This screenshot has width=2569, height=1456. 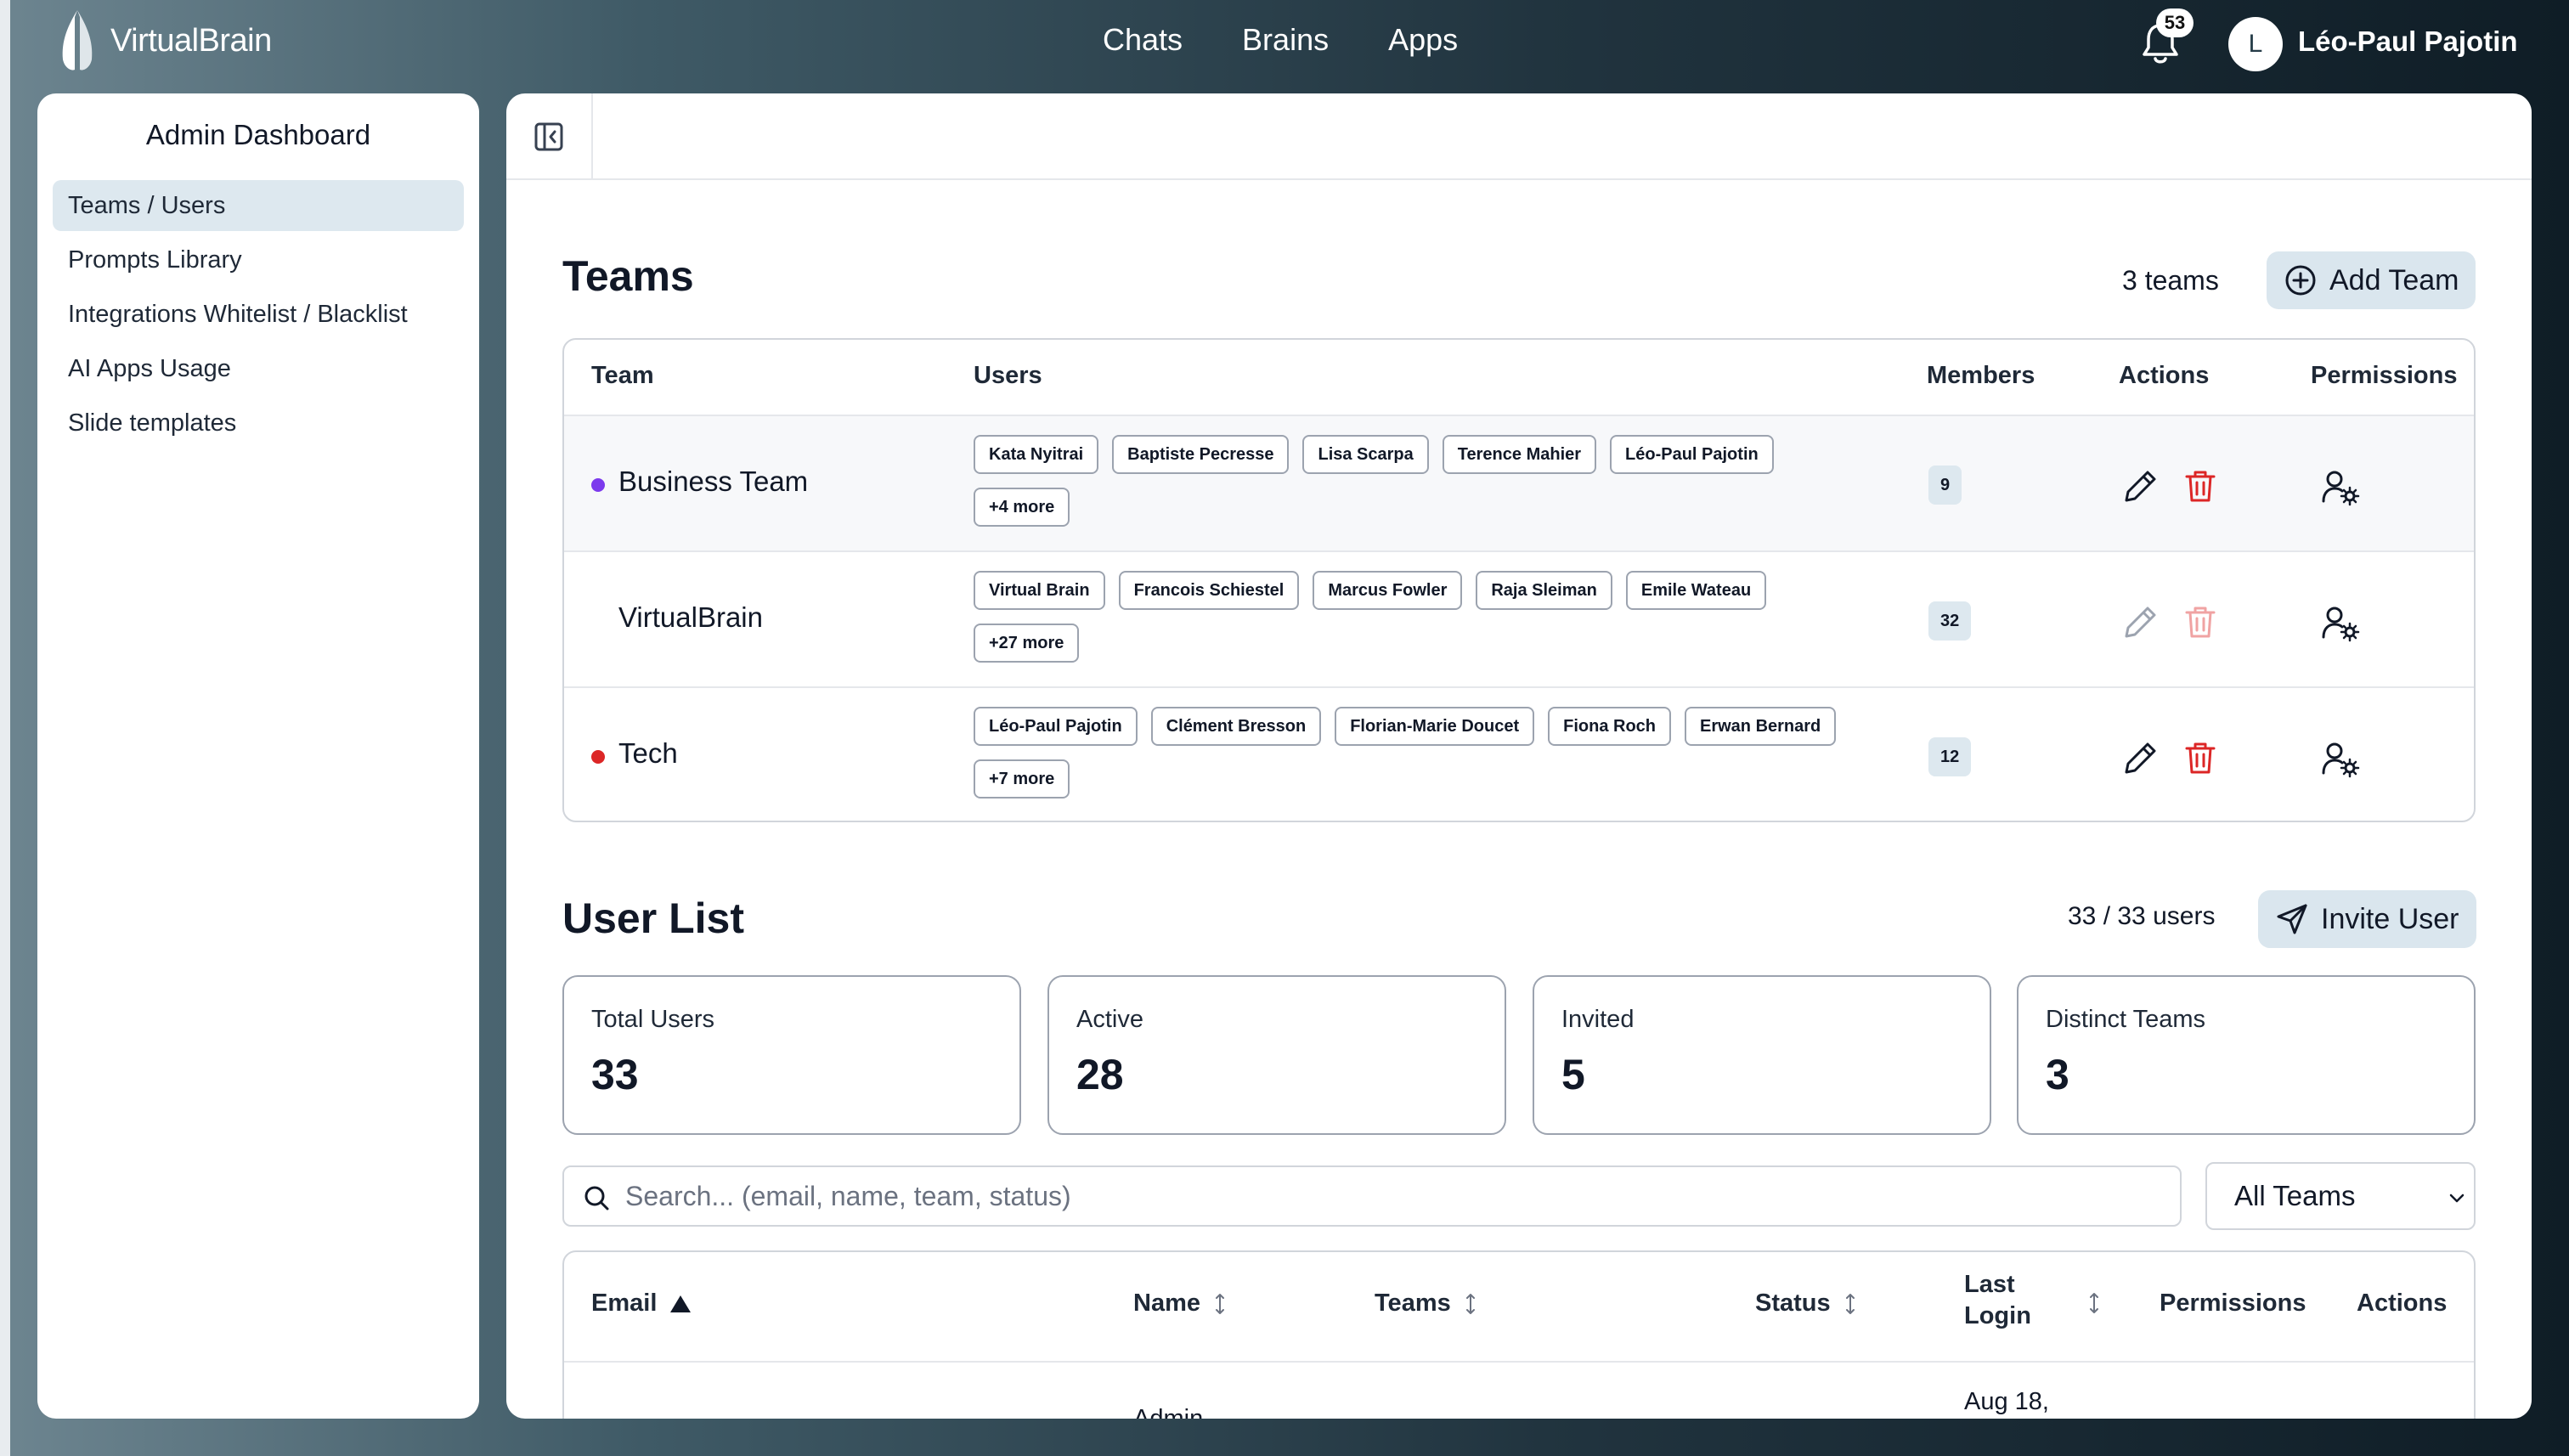 What do you see at coordinates (1696, 591) in the screenshot?
I see `user-chip: Emile Wateau` at bounding box center [1696, 591].